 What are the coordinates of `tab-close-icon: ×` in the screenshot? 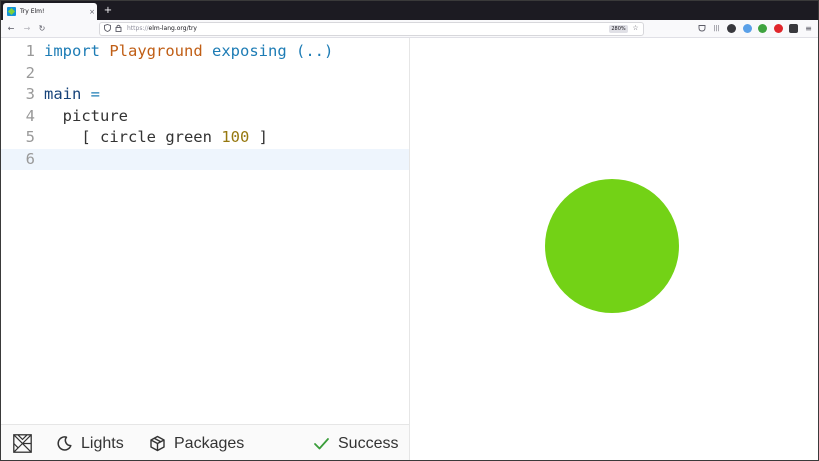 It's located at (92, 12).